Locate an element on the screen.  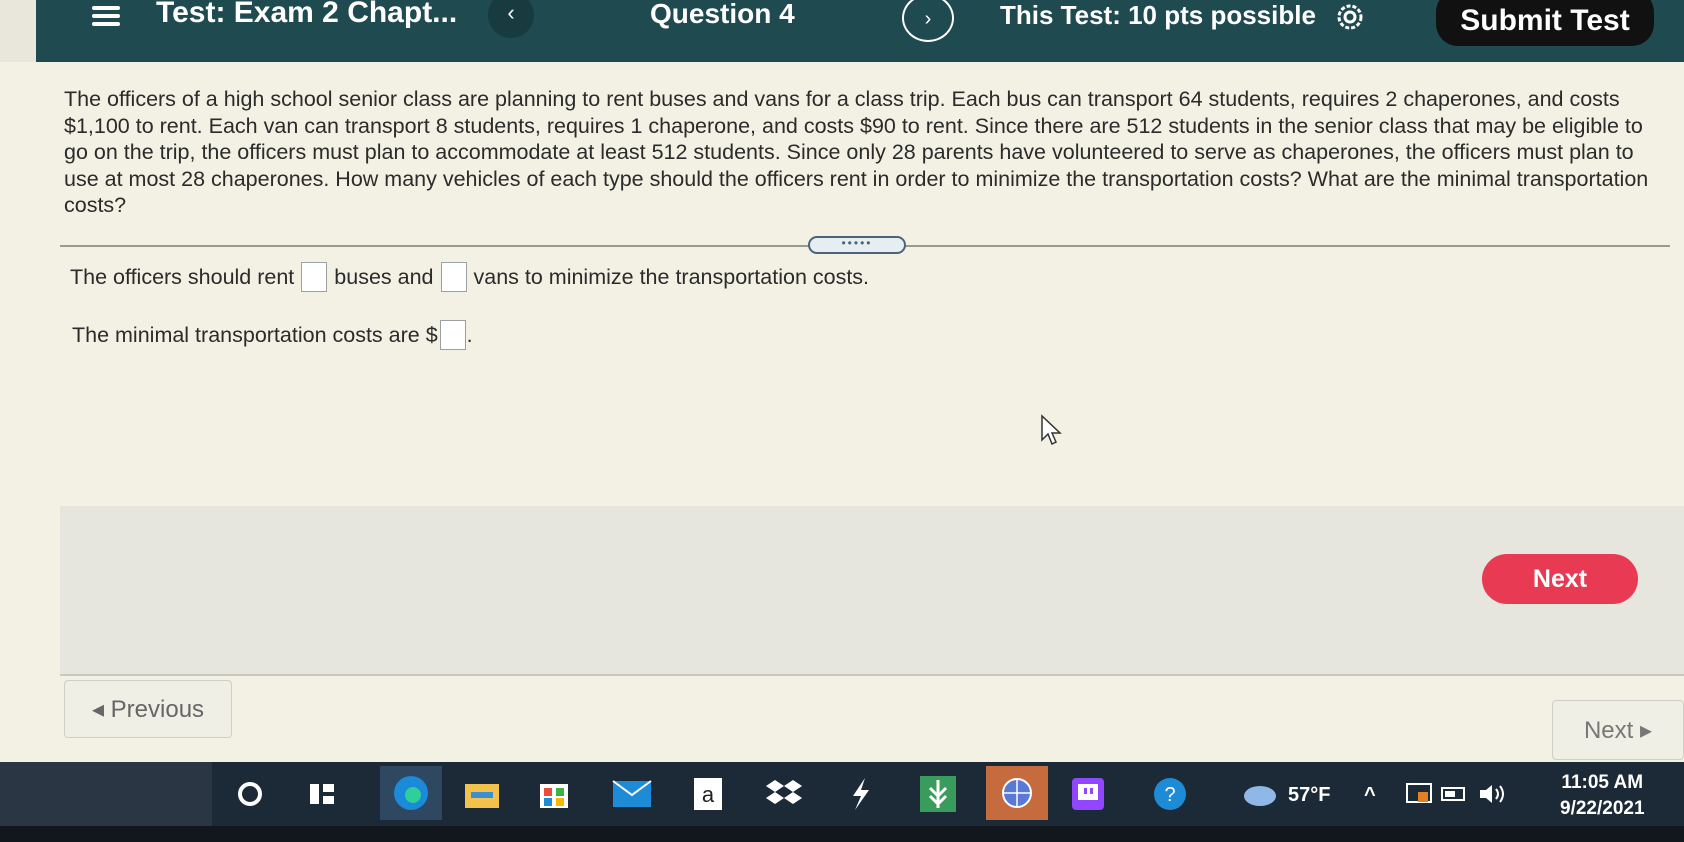
volume-icon is located at coordinates (1493, 794).